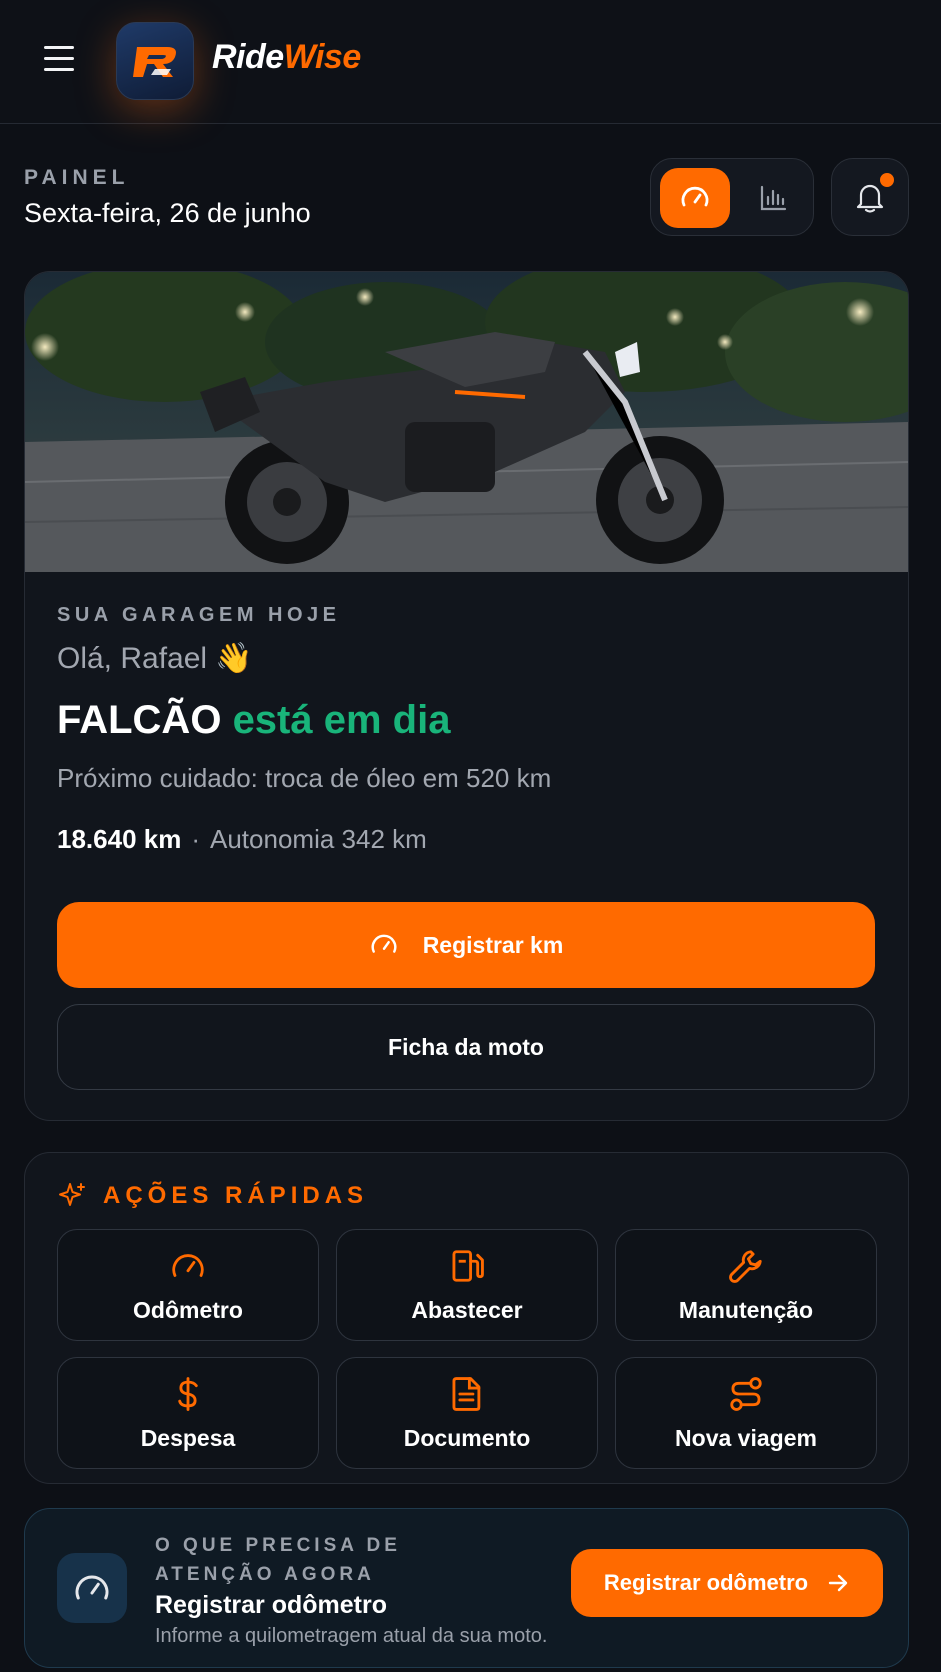 This screenshot has width=941, height=1672. Describe the element at coordinates (188, 1413) in the screenshot. I see `quick-action-expense: Despesa` at that location.